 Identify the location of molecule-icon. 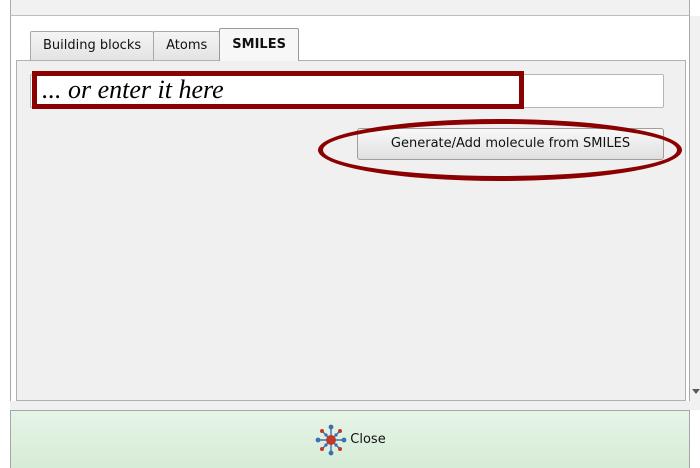
(331, 439).